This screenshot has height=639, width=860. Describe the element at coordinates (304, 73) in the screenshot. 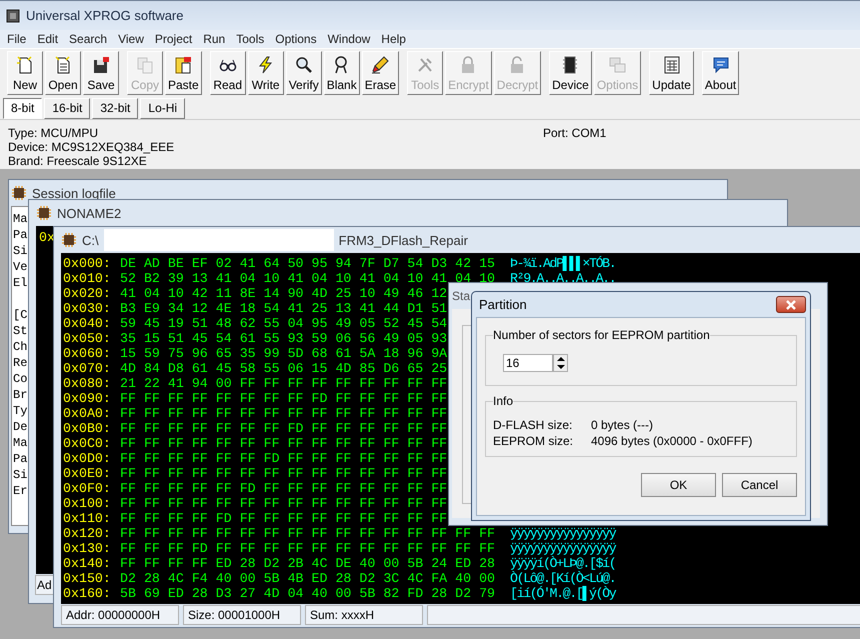

I see `toolbar-button: Verify` at that location.